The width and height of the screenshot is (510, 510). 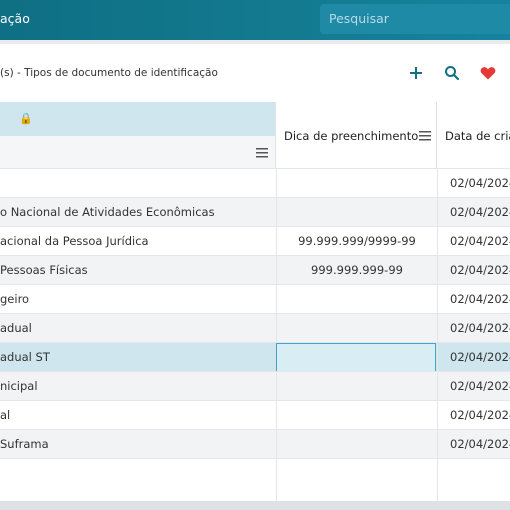 I want to click on cell-hint: 99.999.999/9999-99, so click(x=356, y=241).